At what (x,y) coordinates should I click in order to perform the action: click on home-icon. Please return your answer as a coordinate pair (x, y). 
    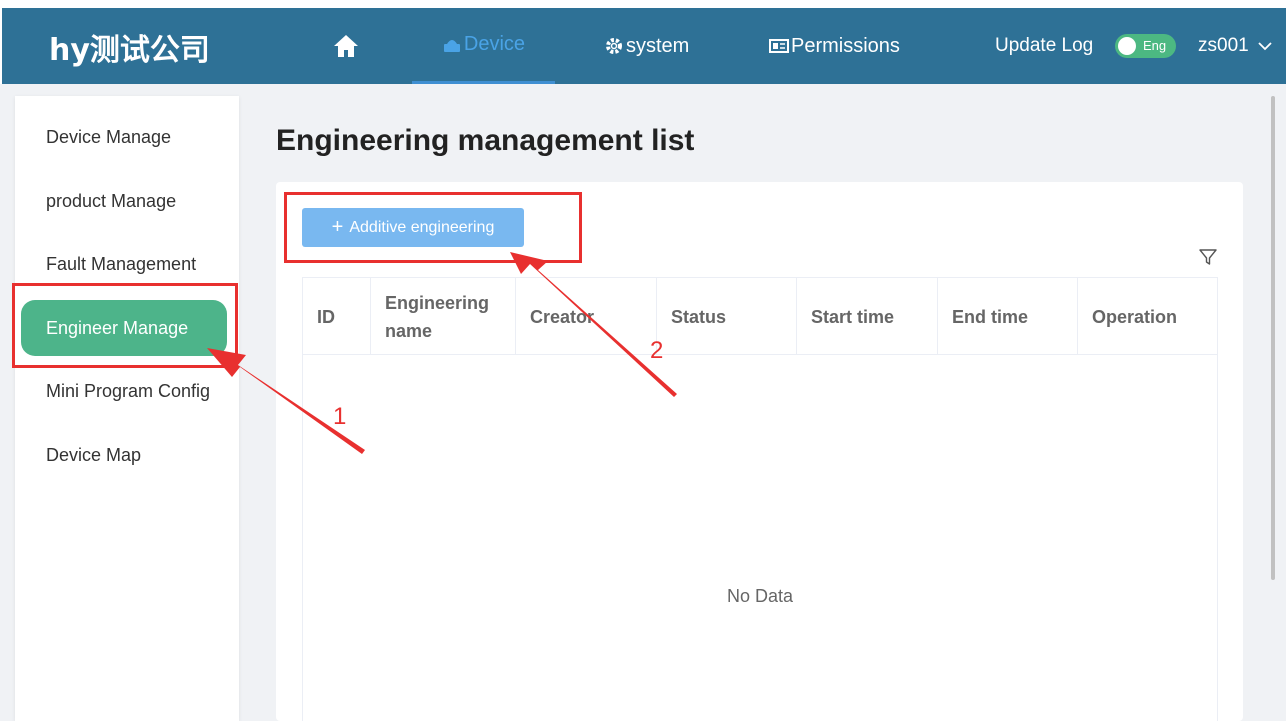
    Looking at the image, I should click on (346, 46).